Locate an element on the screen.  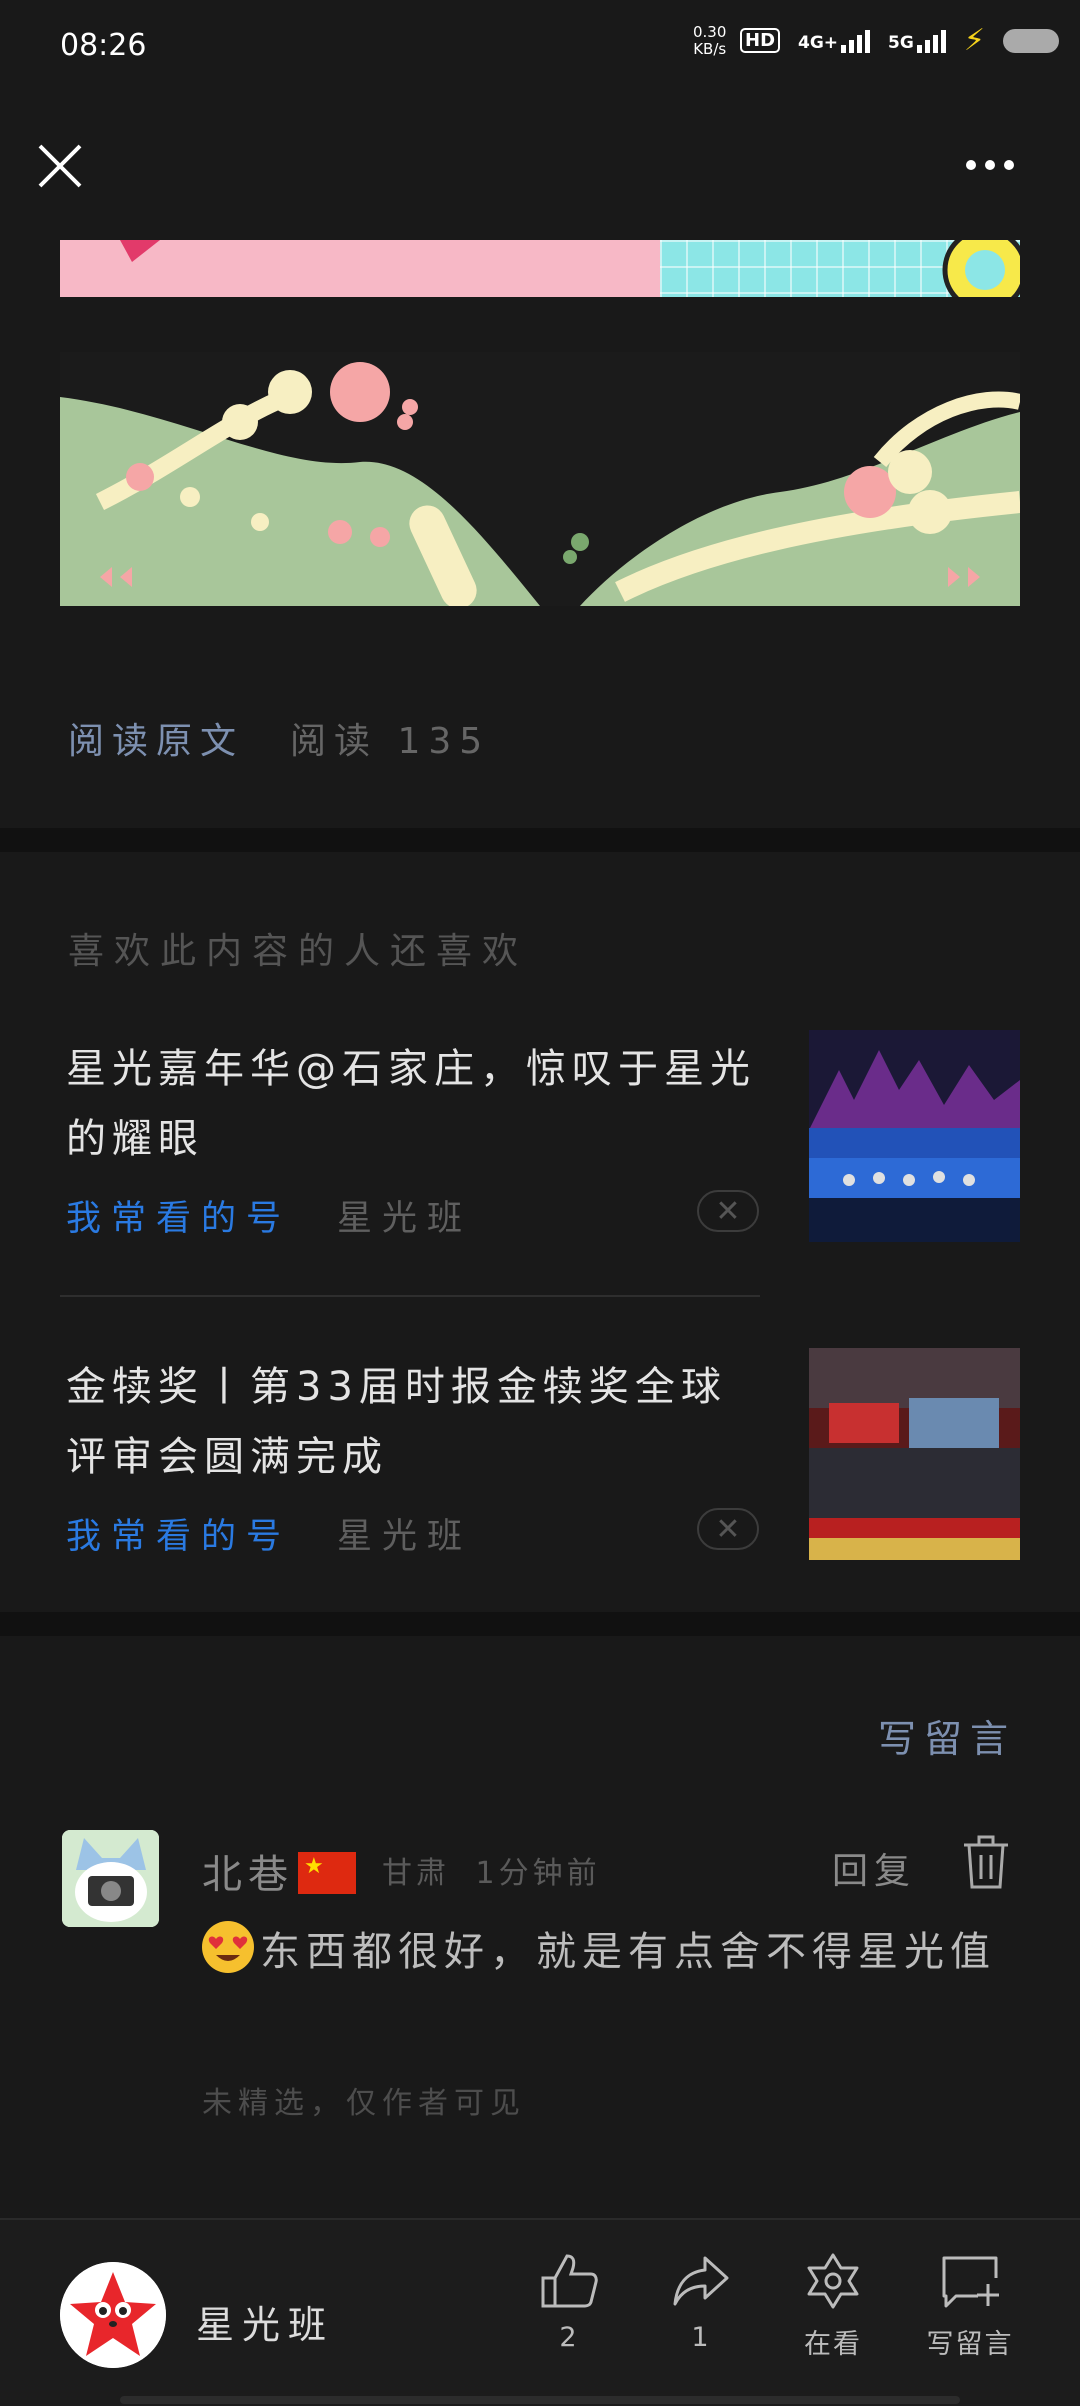
concert-stage-image is located at coordinates (914, 1136).